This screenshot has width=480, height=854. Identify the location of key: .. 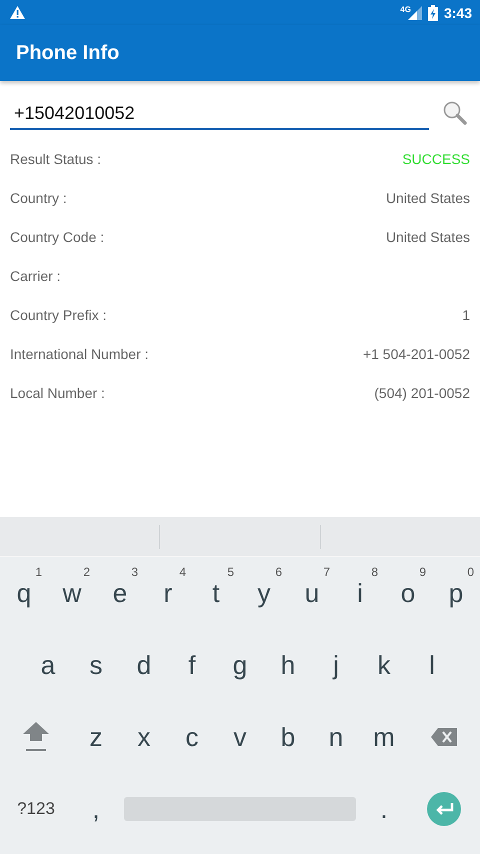
(384, 809).